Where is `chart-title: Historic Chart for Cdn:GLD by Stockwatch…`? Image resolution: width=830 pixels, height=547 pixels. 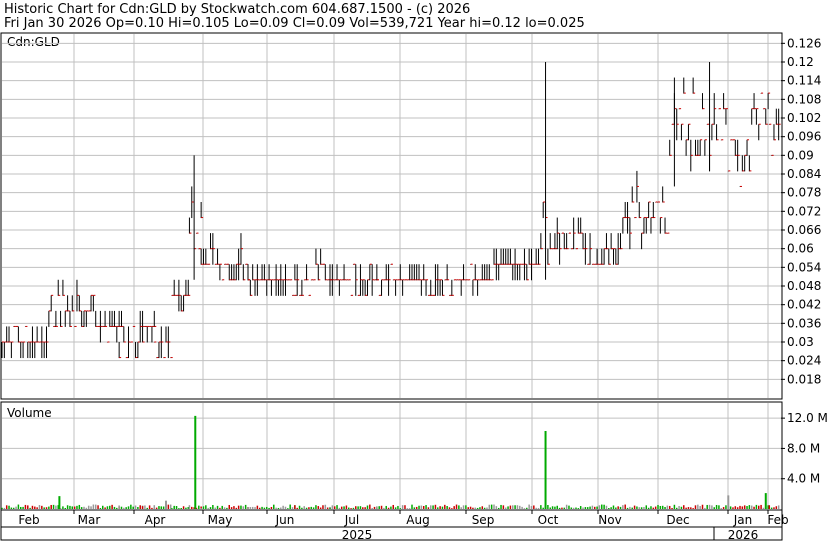
chart-title: Historic Chart for Cdn:GLD by Stockwatch… is located at coordinates (237, 9).